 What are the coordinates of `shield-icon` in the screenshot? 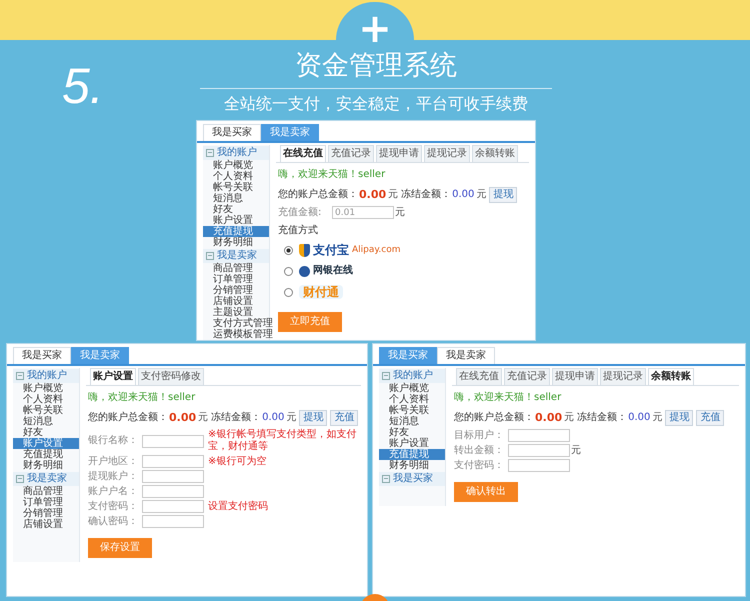 It's located at (304, 250).